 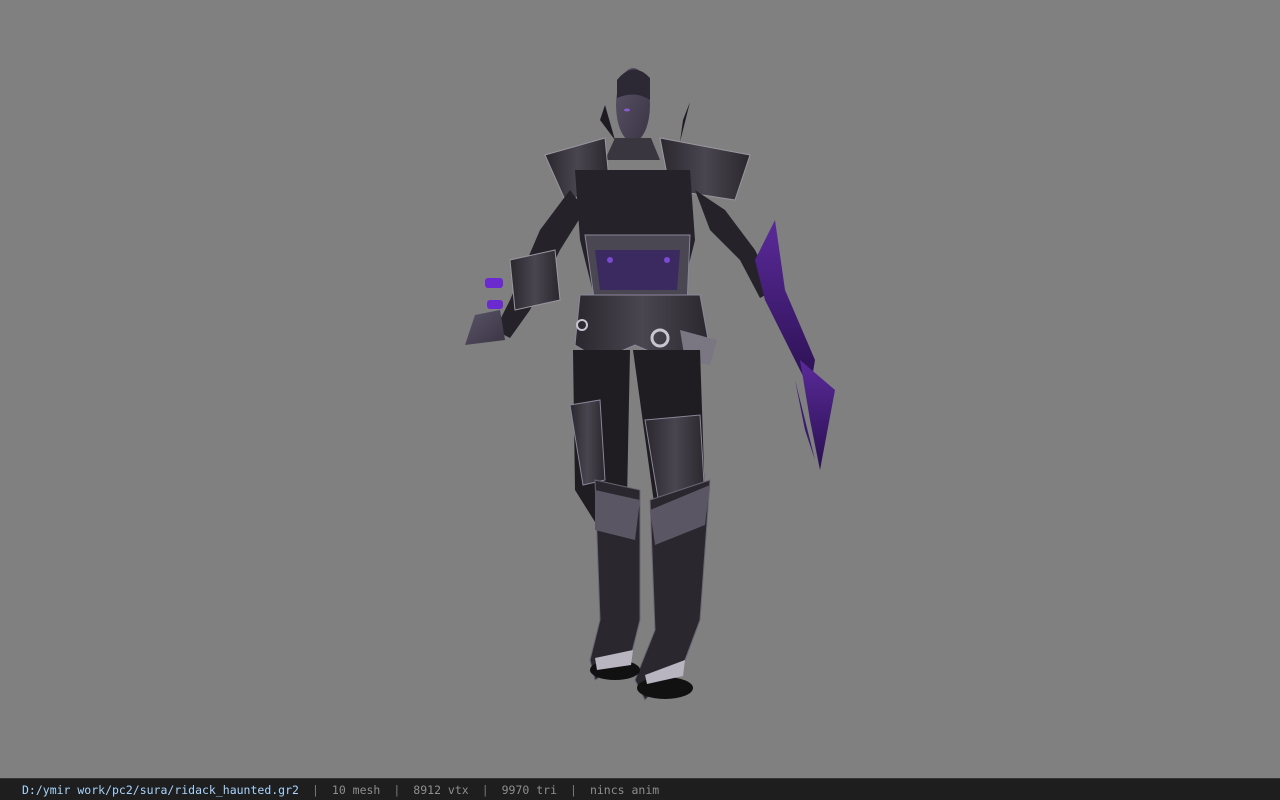 What do you see at coordinates (356, 789) in the screenshot?
I see `mesh-count: 10 mesh` at bounding box center [356, 789].